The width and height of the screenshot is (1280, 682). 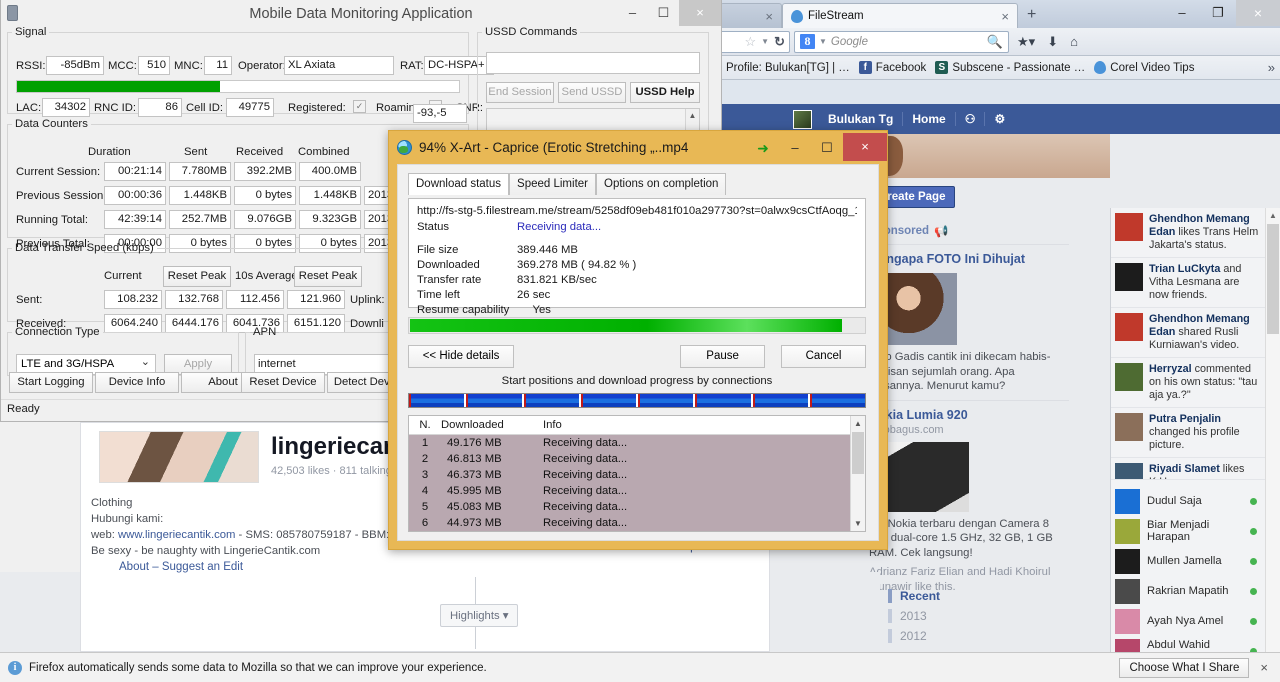 What do you see at coordinates (1052, 42) in the screenshot?
I see `downloads-icon: ⬇` at bounding box center [1052, 42].